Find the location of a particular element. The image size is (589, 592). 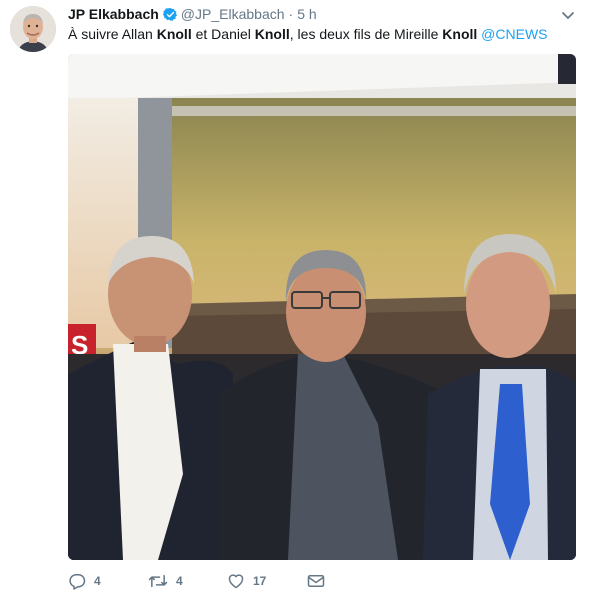

direct-message-button is located at coordinates (316, 581).